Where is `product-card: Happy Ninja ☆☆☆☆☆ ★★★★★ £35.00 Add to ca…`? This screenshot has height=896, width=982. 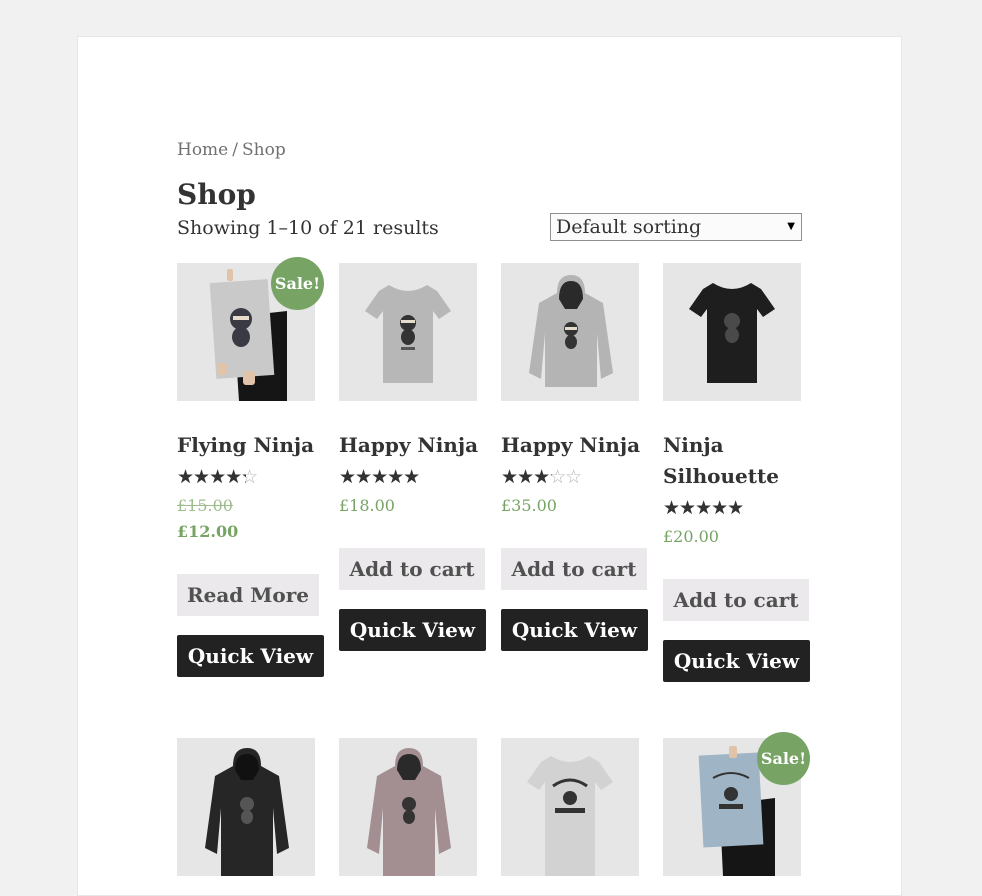
product-card: Happy Ninja ☆☆☆☆☆ ★★★★★ £35.00 Add to ca… is located at coordinates (576, 457).